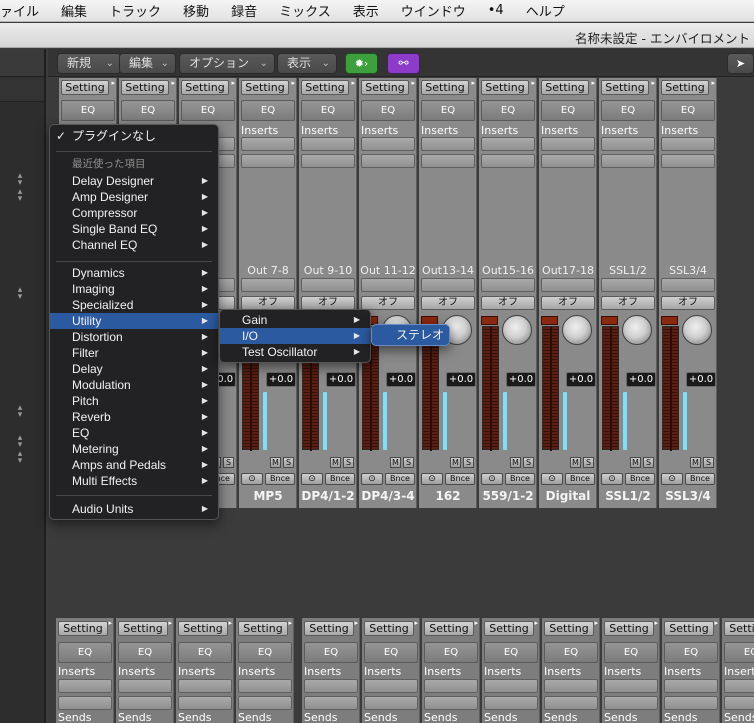 The image size is (754, 723). What do you see at coordinates (196, 10) in the screenshot?
I see `menu-navigate: 移動` at bounding box center [196, 10].